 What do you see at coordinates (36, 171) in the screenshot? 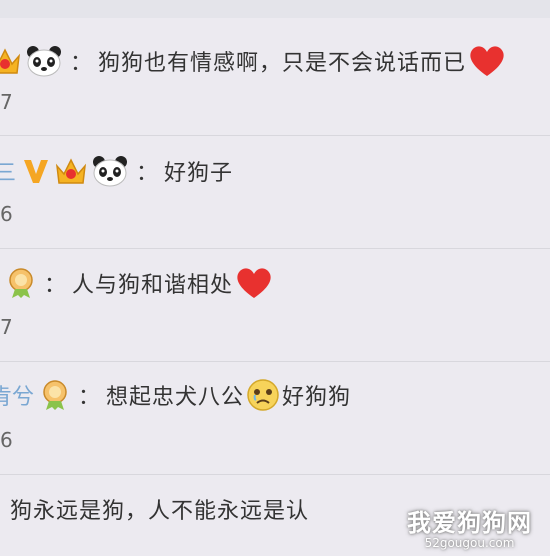
I see `vip-v-icon` at bounding box center [36, 171].